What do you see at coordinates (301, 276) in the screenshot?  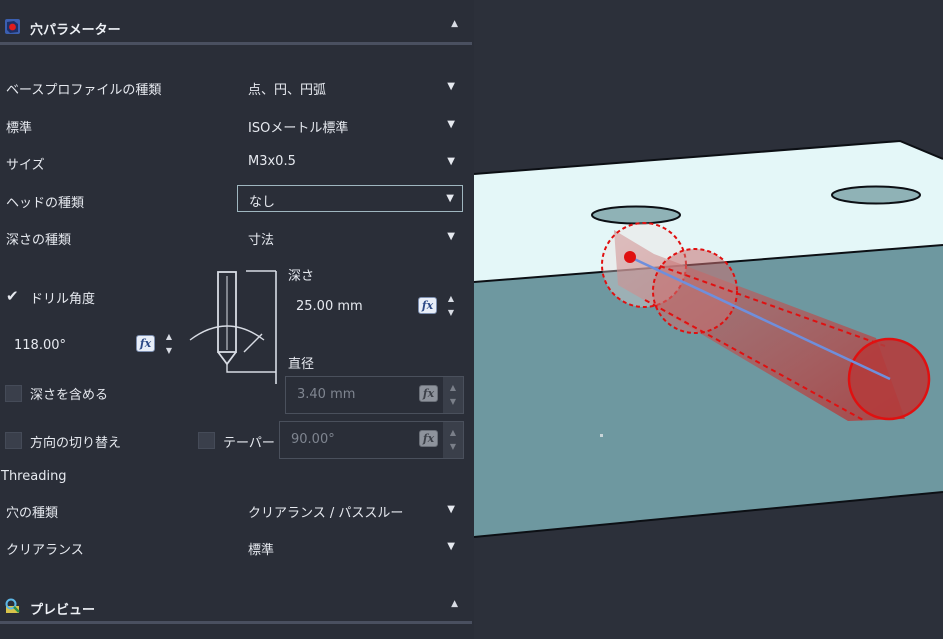 I see `depth-label: 深さ` at bounding box center [301, 276].